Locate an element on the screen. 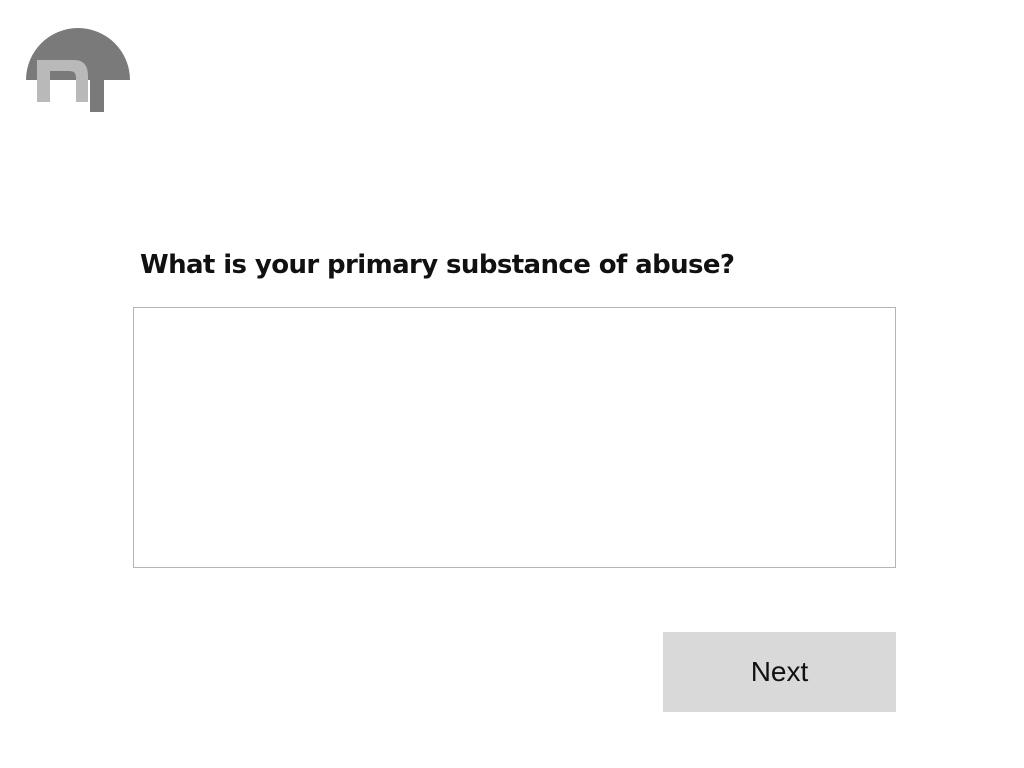  logo-handle is located at coordinates (97, 90).